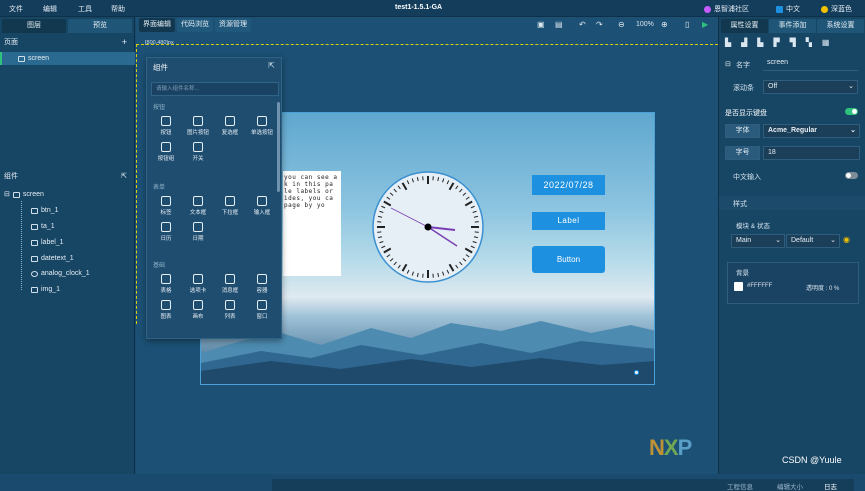  I want to click on tree-root: ⊟screen, so click(67, 194).